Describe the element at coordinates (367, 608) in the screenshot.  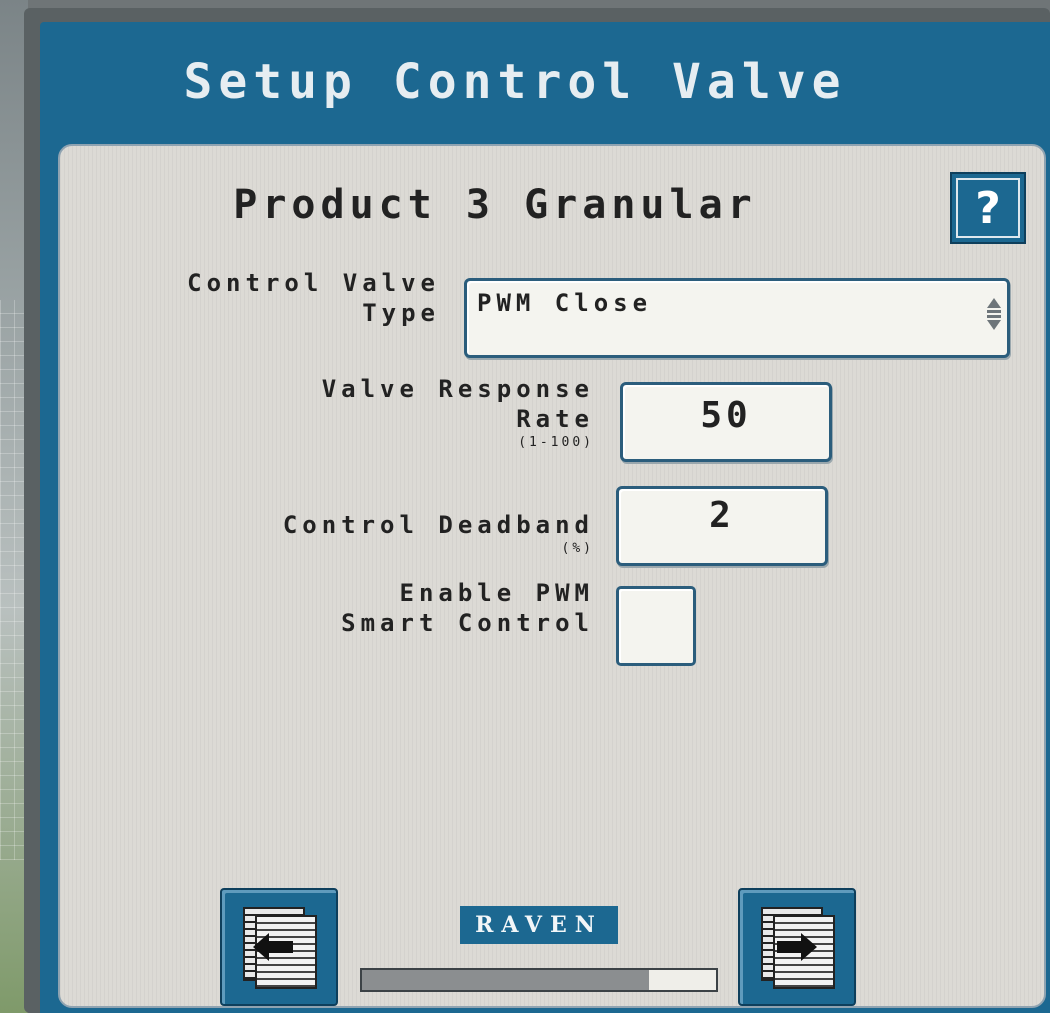
I see `pwm-smart-label: Enable PWM Smart Control` at that location.